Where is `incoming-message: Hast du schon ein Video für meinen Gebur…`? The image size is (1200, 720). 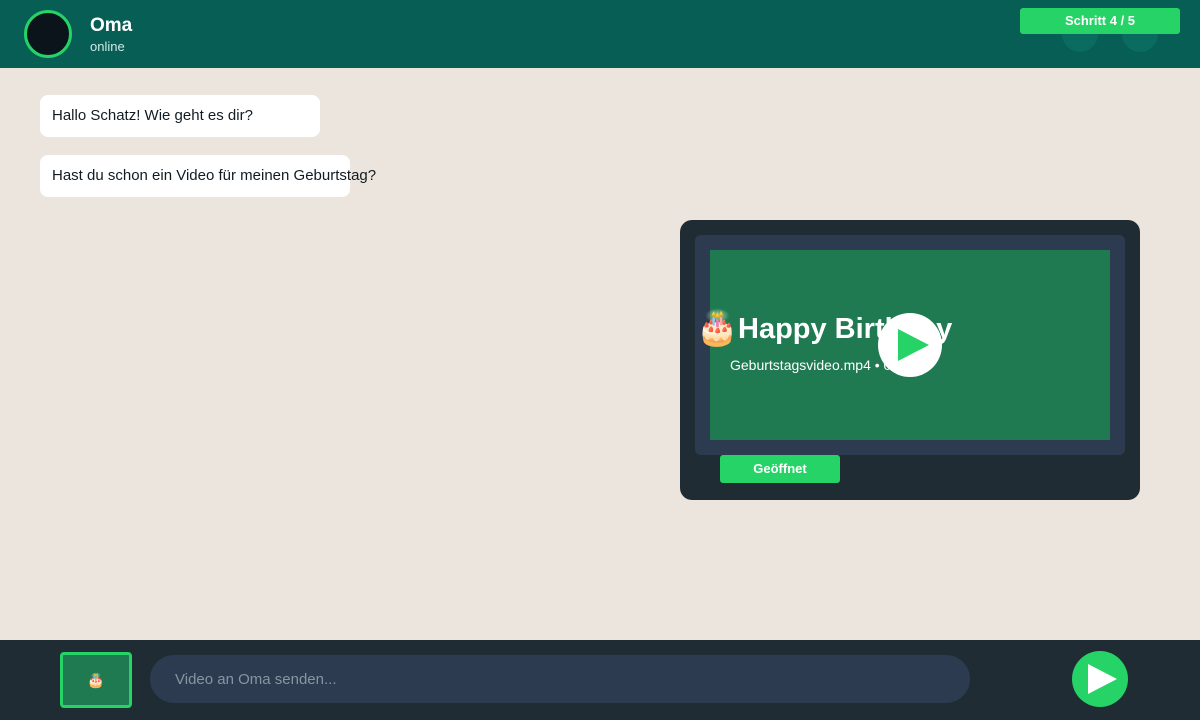
incoming-message: Hast du schon ein Video für meinen Gebur… is located at coordinates (208, 176).